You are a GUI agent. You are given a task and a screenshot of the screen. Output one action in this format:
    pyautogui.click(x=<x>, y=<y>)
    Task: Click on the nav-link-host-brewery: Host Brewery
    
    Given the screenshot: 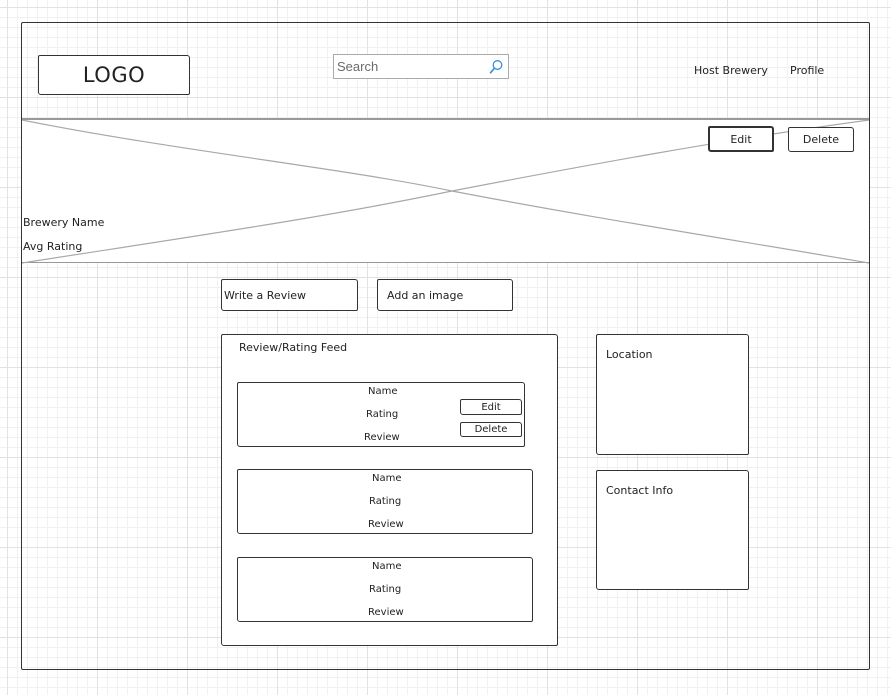 What is the action you would take?
    pyautogui.click(x=731, y=70)
    